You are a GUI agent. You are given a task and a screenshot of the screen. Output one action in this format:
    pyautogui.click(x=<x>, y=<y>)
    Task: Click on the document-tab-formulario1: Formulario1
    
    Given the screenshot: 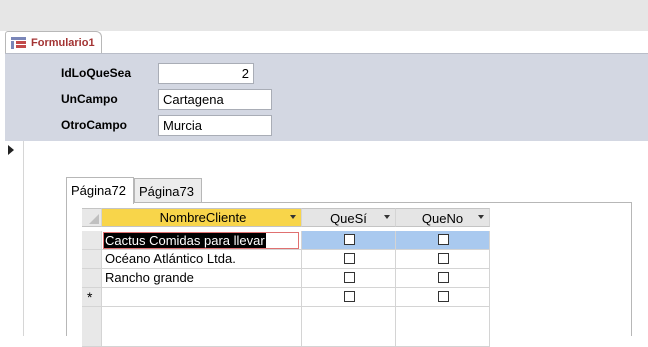 What is the action you would take?
    pyautogui.click(x=53, y=42)
    